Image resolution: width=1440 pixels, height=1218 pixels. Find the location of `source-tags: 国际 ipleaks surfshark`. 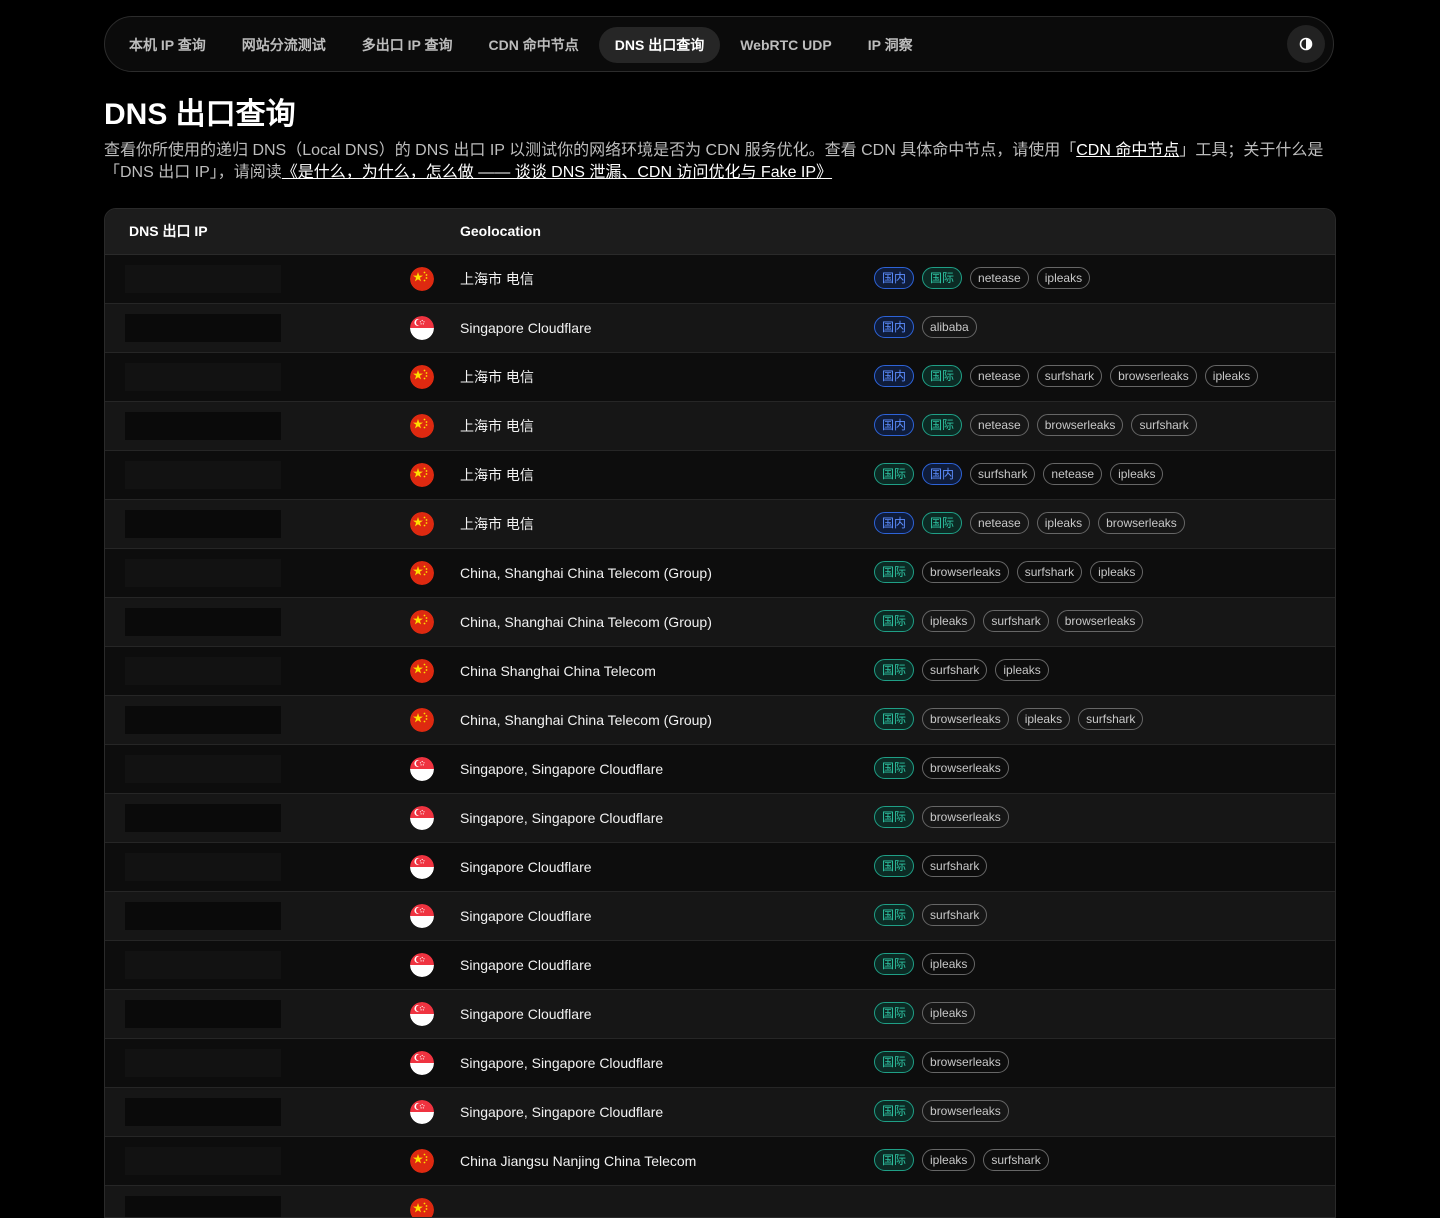

source-tags: 国际 ipleaks surfshark is located at coordinates (965, 1160).